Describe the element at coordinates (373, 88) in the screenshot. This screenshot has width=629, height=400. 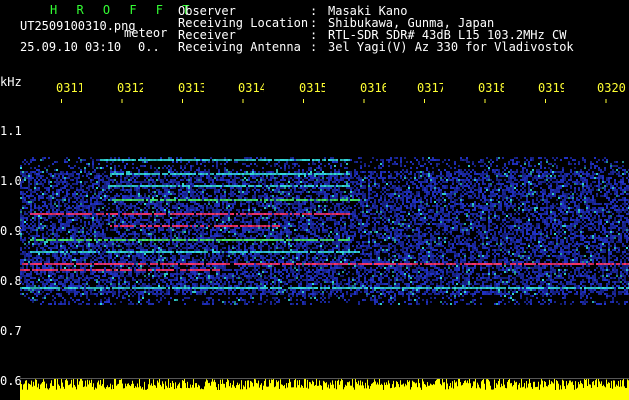
I see `time-tick: 0316` at that location.